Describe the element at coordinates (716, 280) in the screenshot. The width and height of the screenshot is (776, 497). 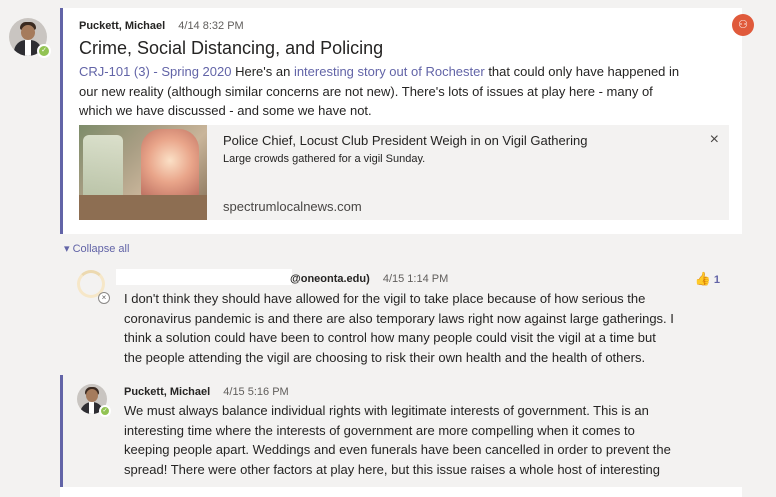
I see `like-count: 1` at that location.